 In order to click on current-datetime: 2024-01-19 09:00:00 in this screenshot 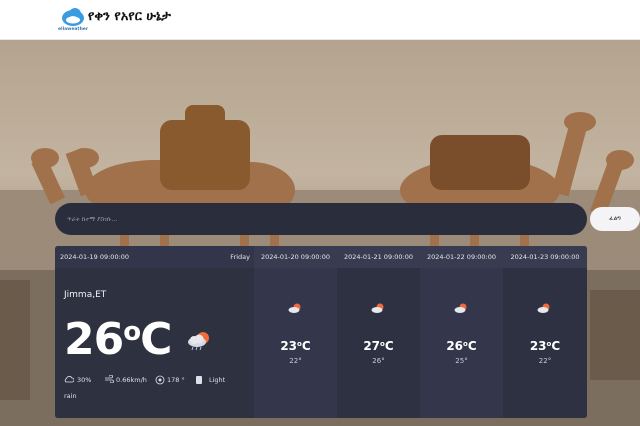, I will do `click(95, 257)`.